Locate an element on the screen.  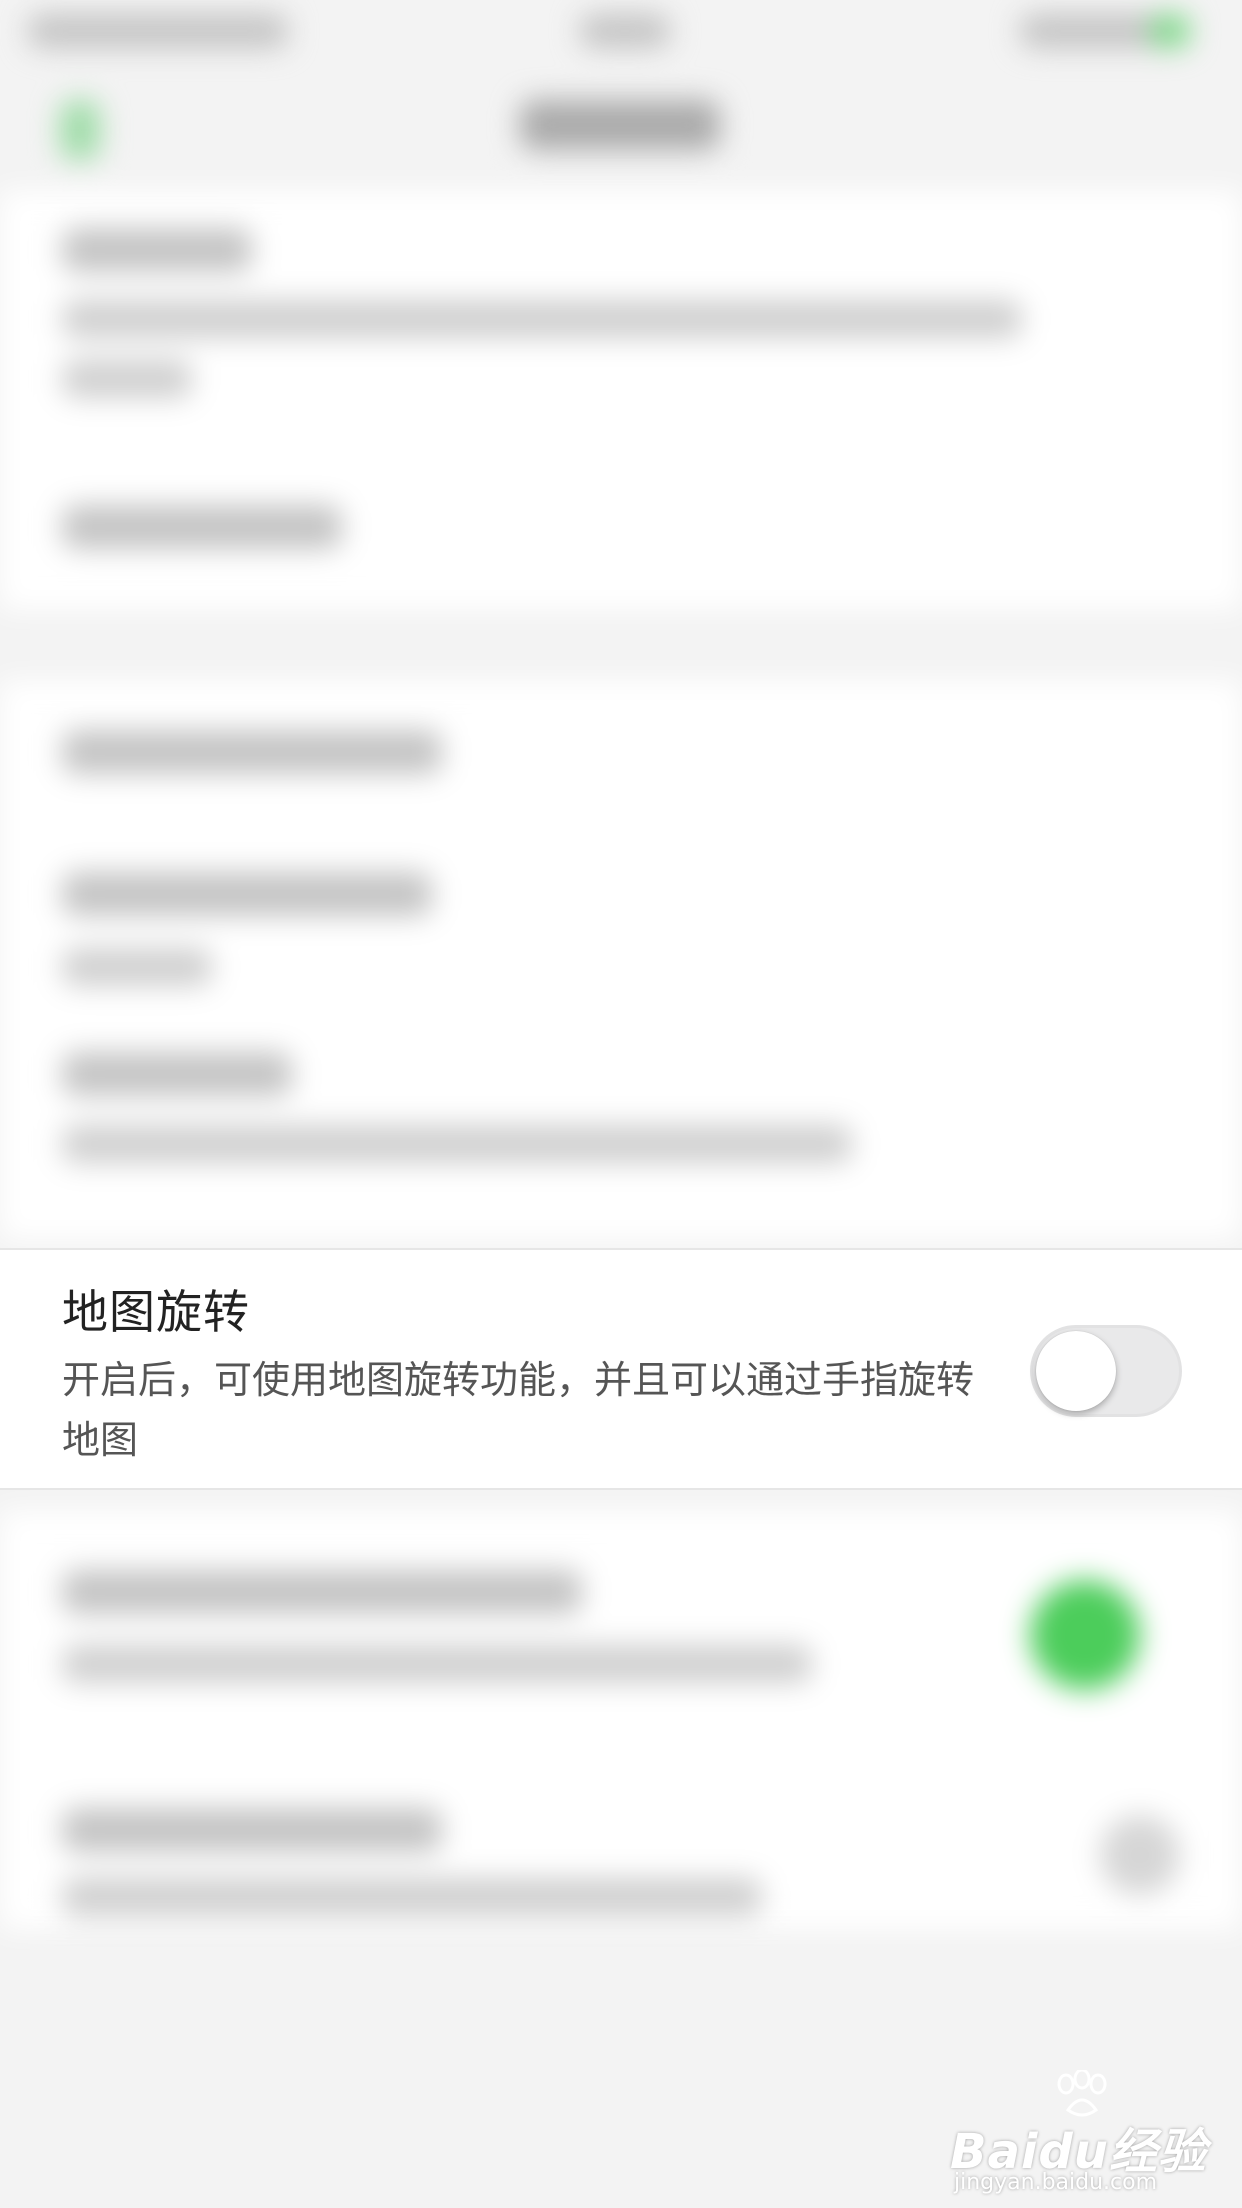
group2-item2-desc is located at coordinates (137, 967).